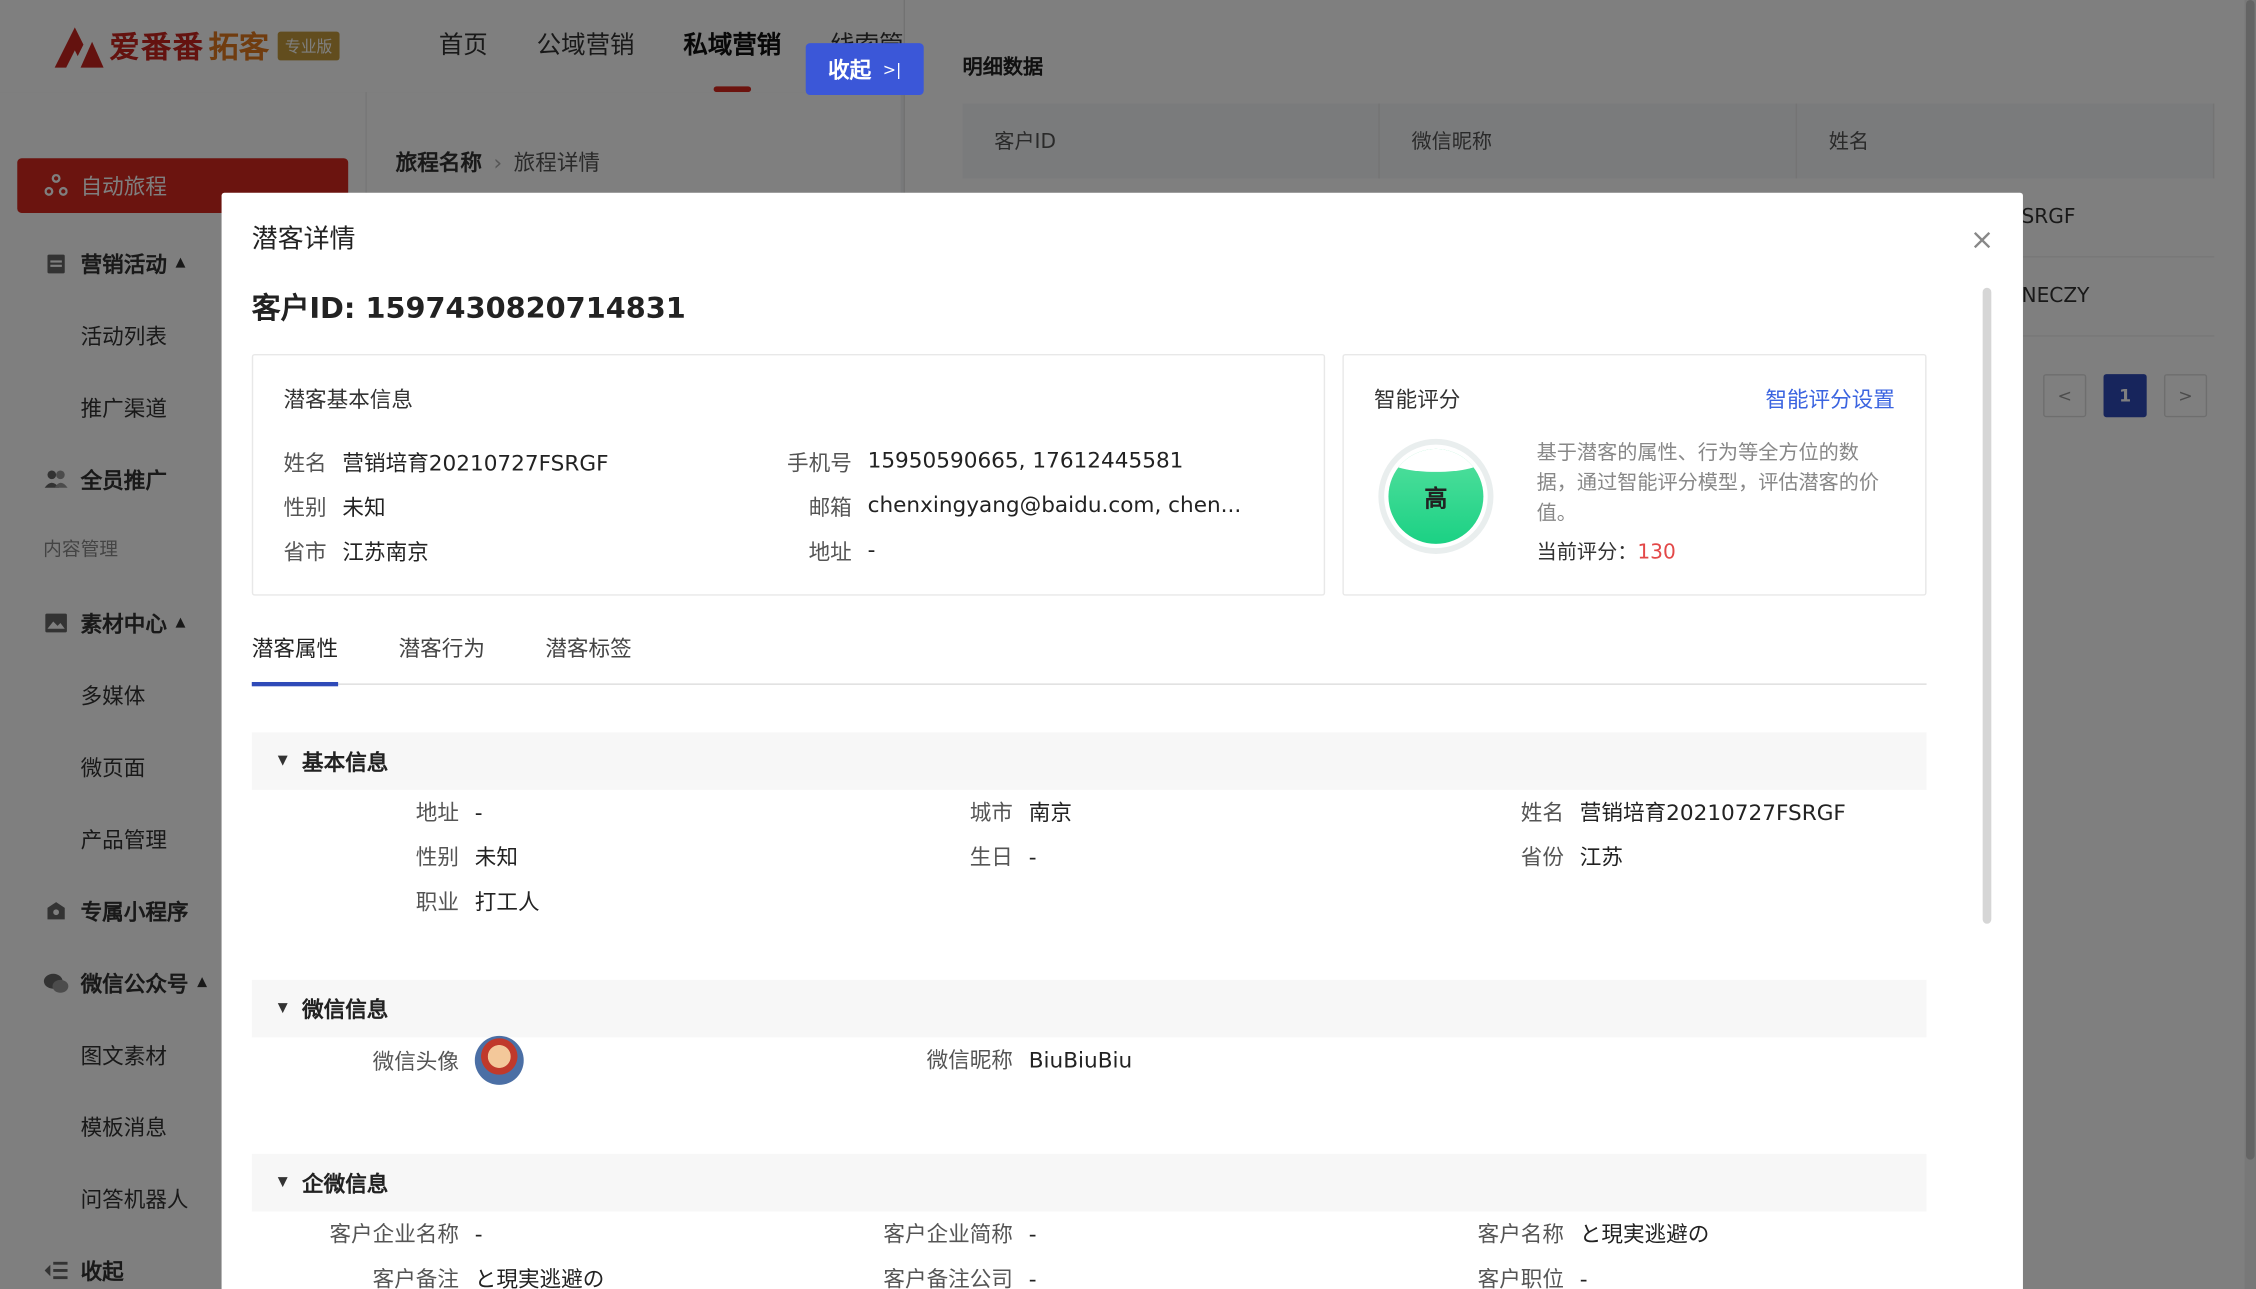  I want to click on field-label: 城市, so click(991, 812).